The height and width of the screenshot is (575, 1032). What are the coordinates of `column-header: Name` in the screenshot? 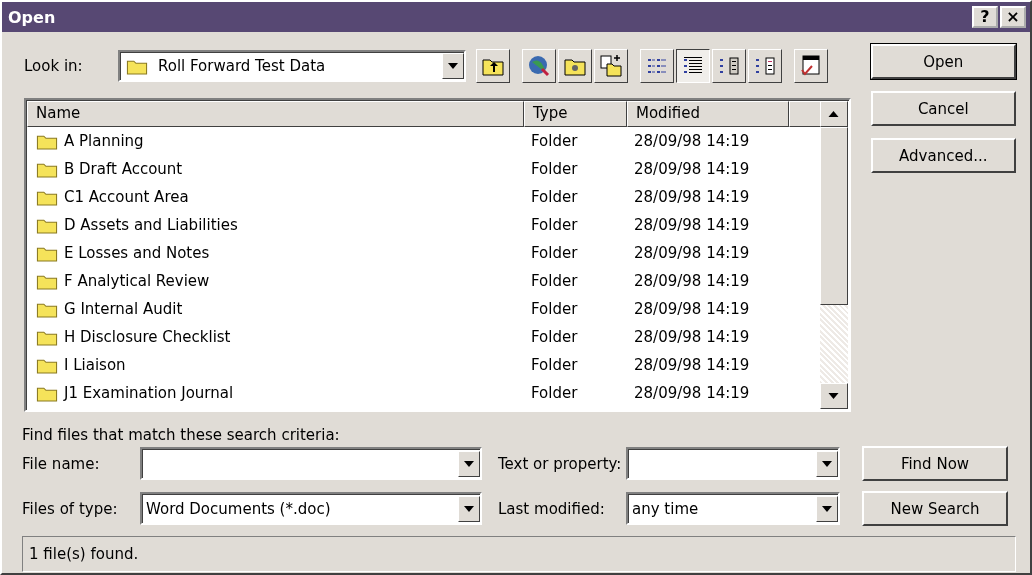 It's located at (275, 114).